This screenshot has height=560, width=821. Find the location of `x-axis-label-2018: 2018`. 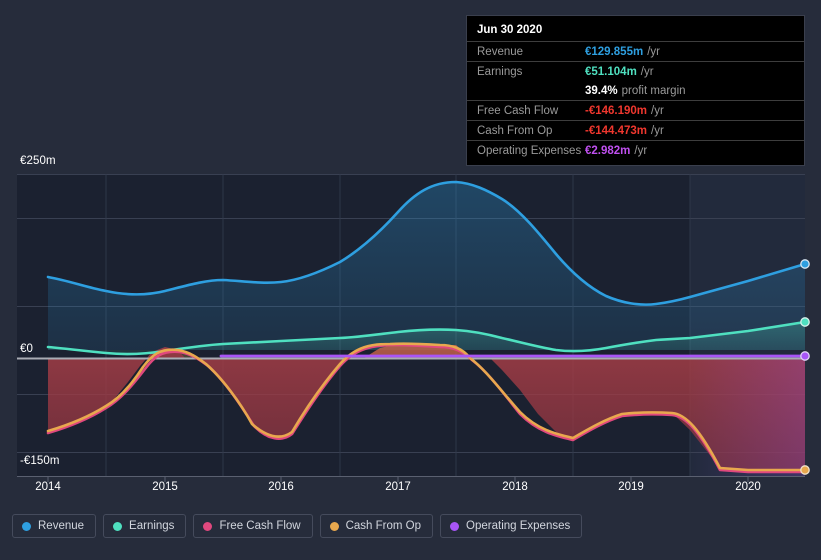

x-axis-label-2018: 2018 is located at coordinates (515, 487).